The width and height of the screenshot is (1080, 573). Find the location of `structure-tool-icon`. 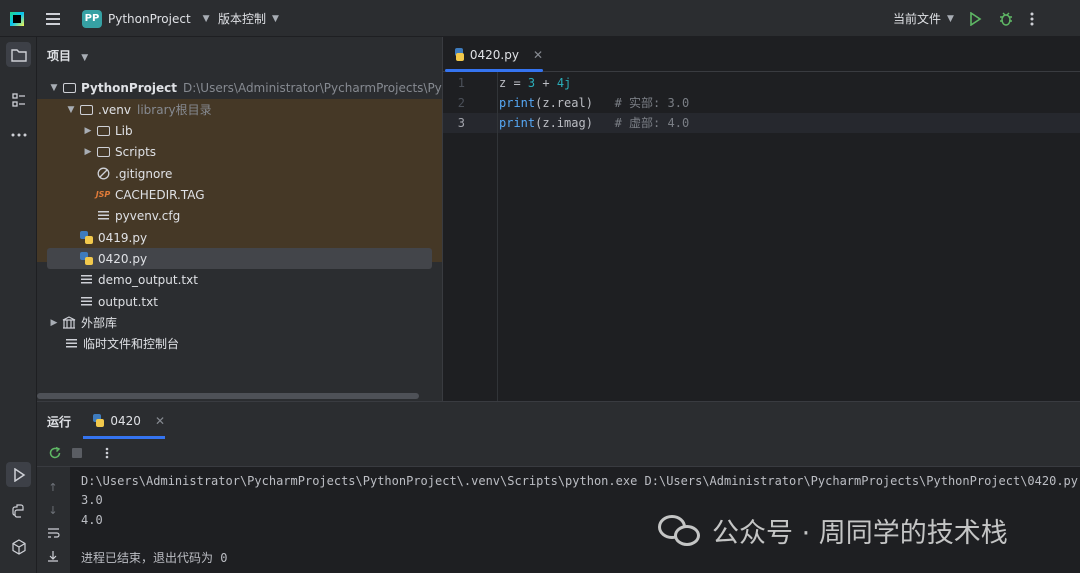

structure-tool-icon is located at coordinates (18, 99).